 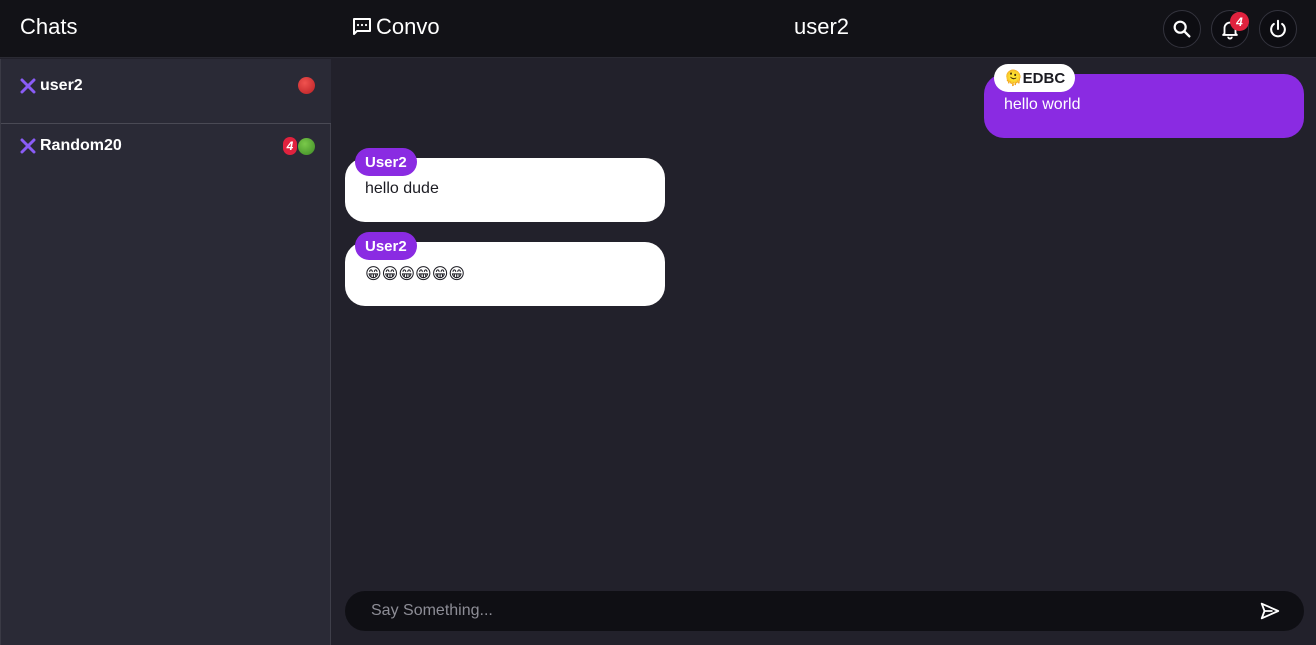 I want to click on logout-button, so click(x=1278, y=29).